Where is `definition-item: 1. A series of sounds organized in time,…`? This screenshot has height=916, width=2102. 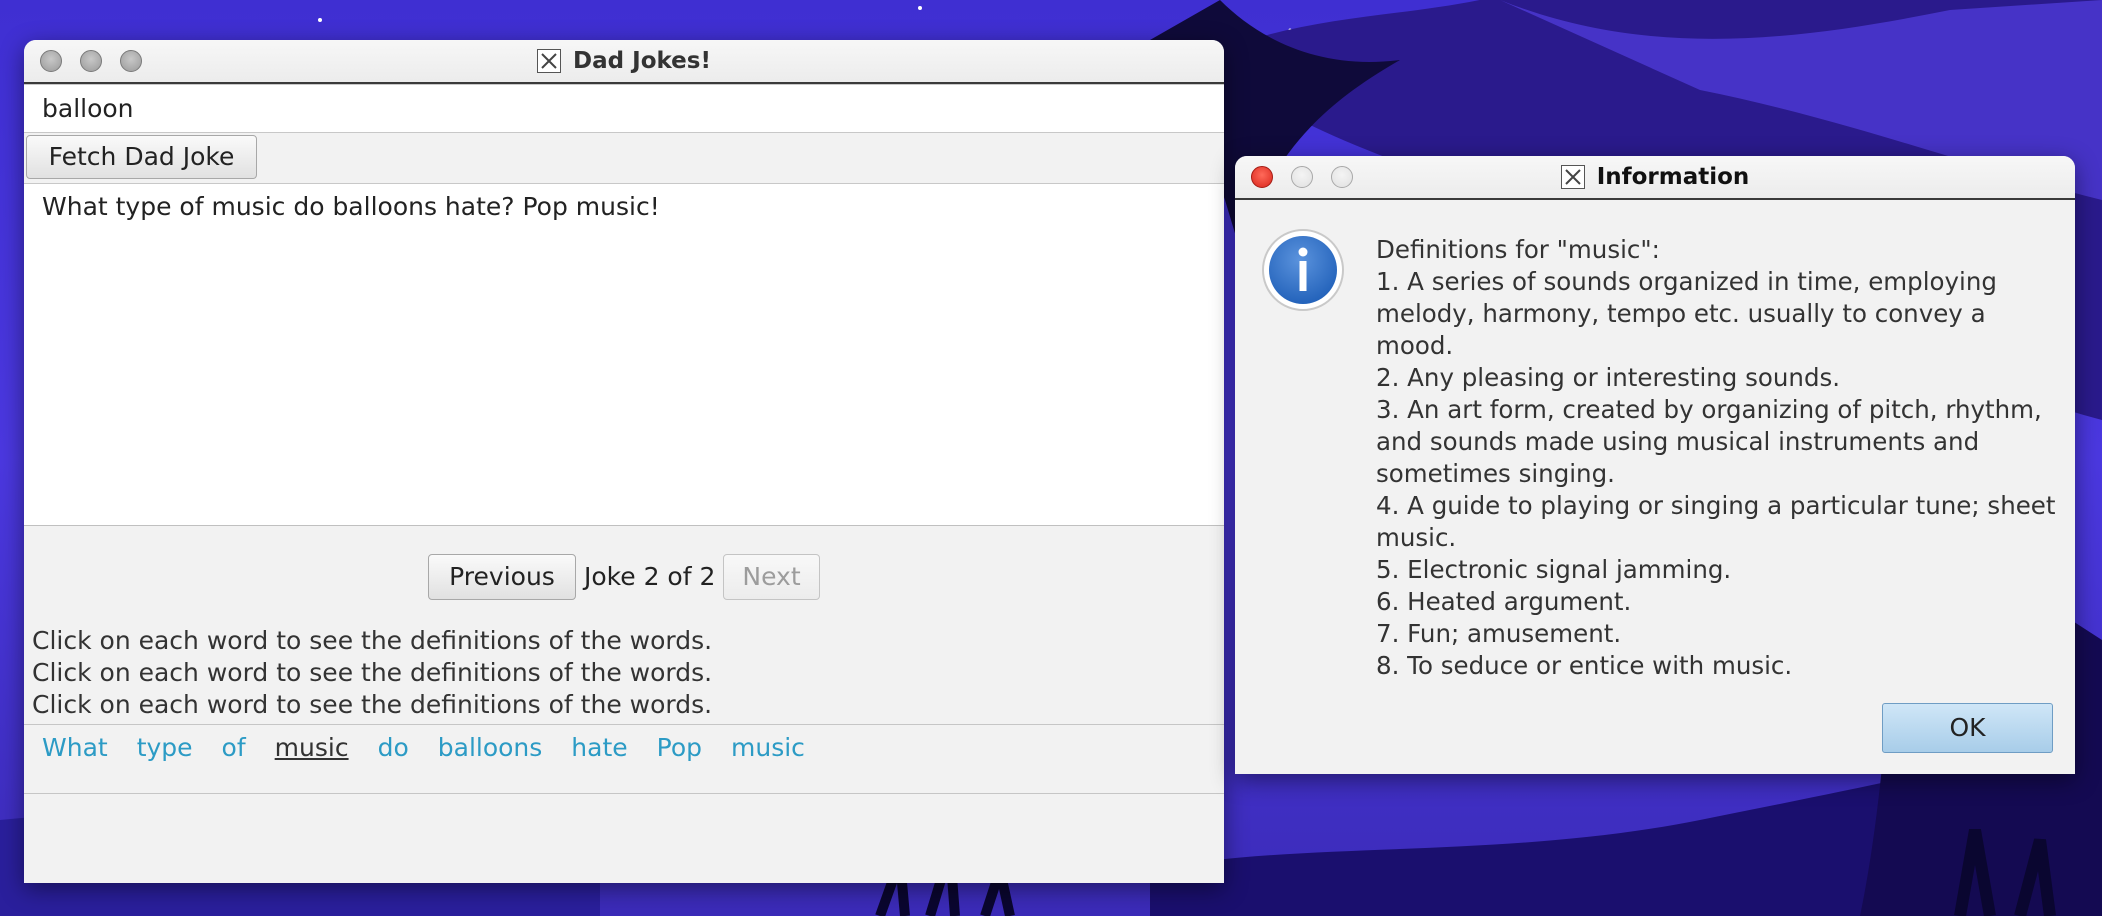 definition-item: 1. A series of sounds organized in time,… is located at coordinates (1690, 313).